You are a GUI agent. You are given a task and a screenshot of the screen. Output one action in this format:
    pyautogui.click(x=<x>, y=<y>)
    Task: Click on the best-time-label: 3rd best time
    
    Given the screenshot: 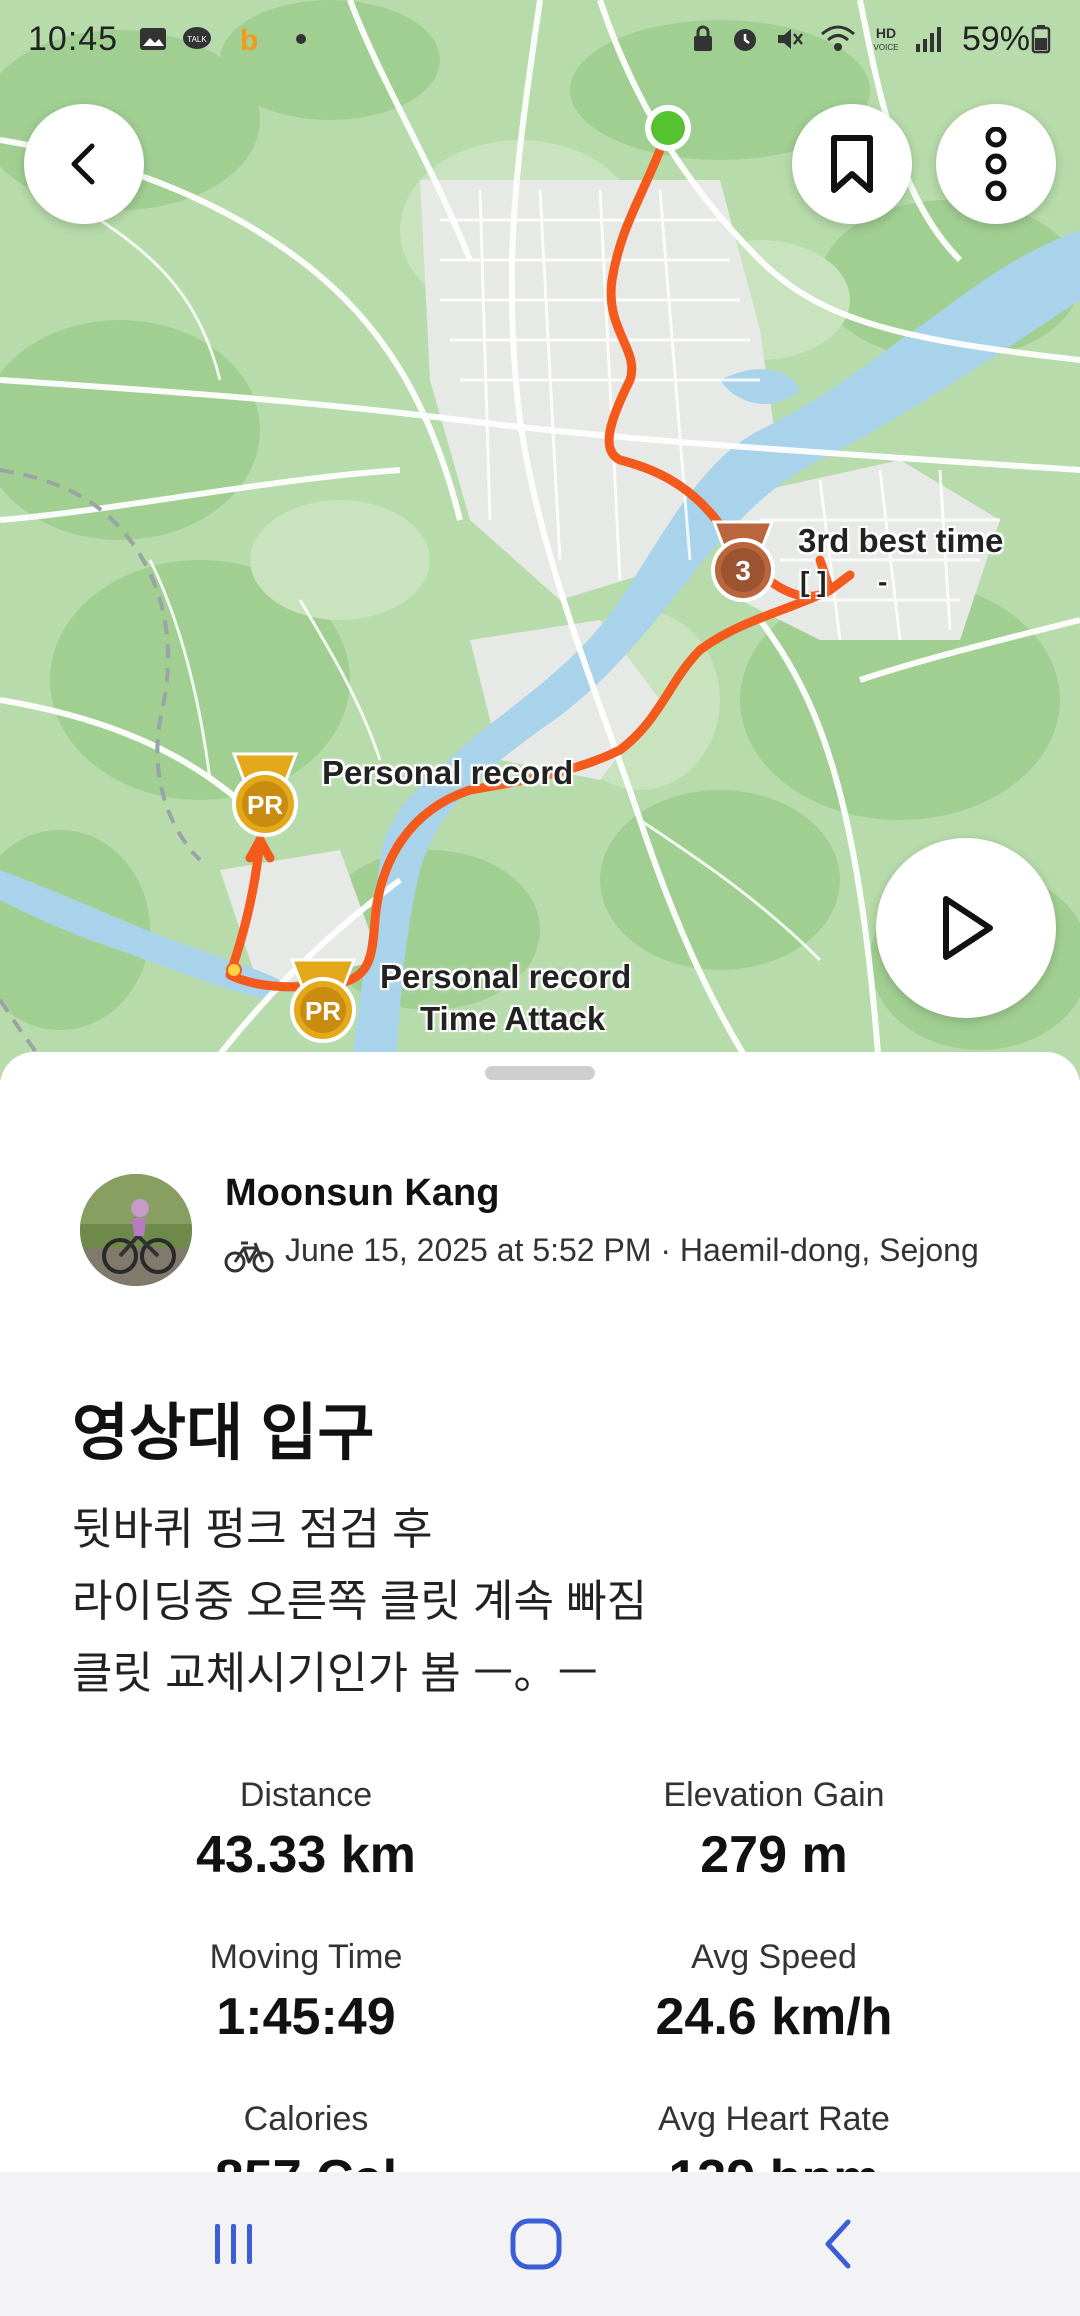 What is the action you would take?
    pyautogui.click(x=901, y=540)
    